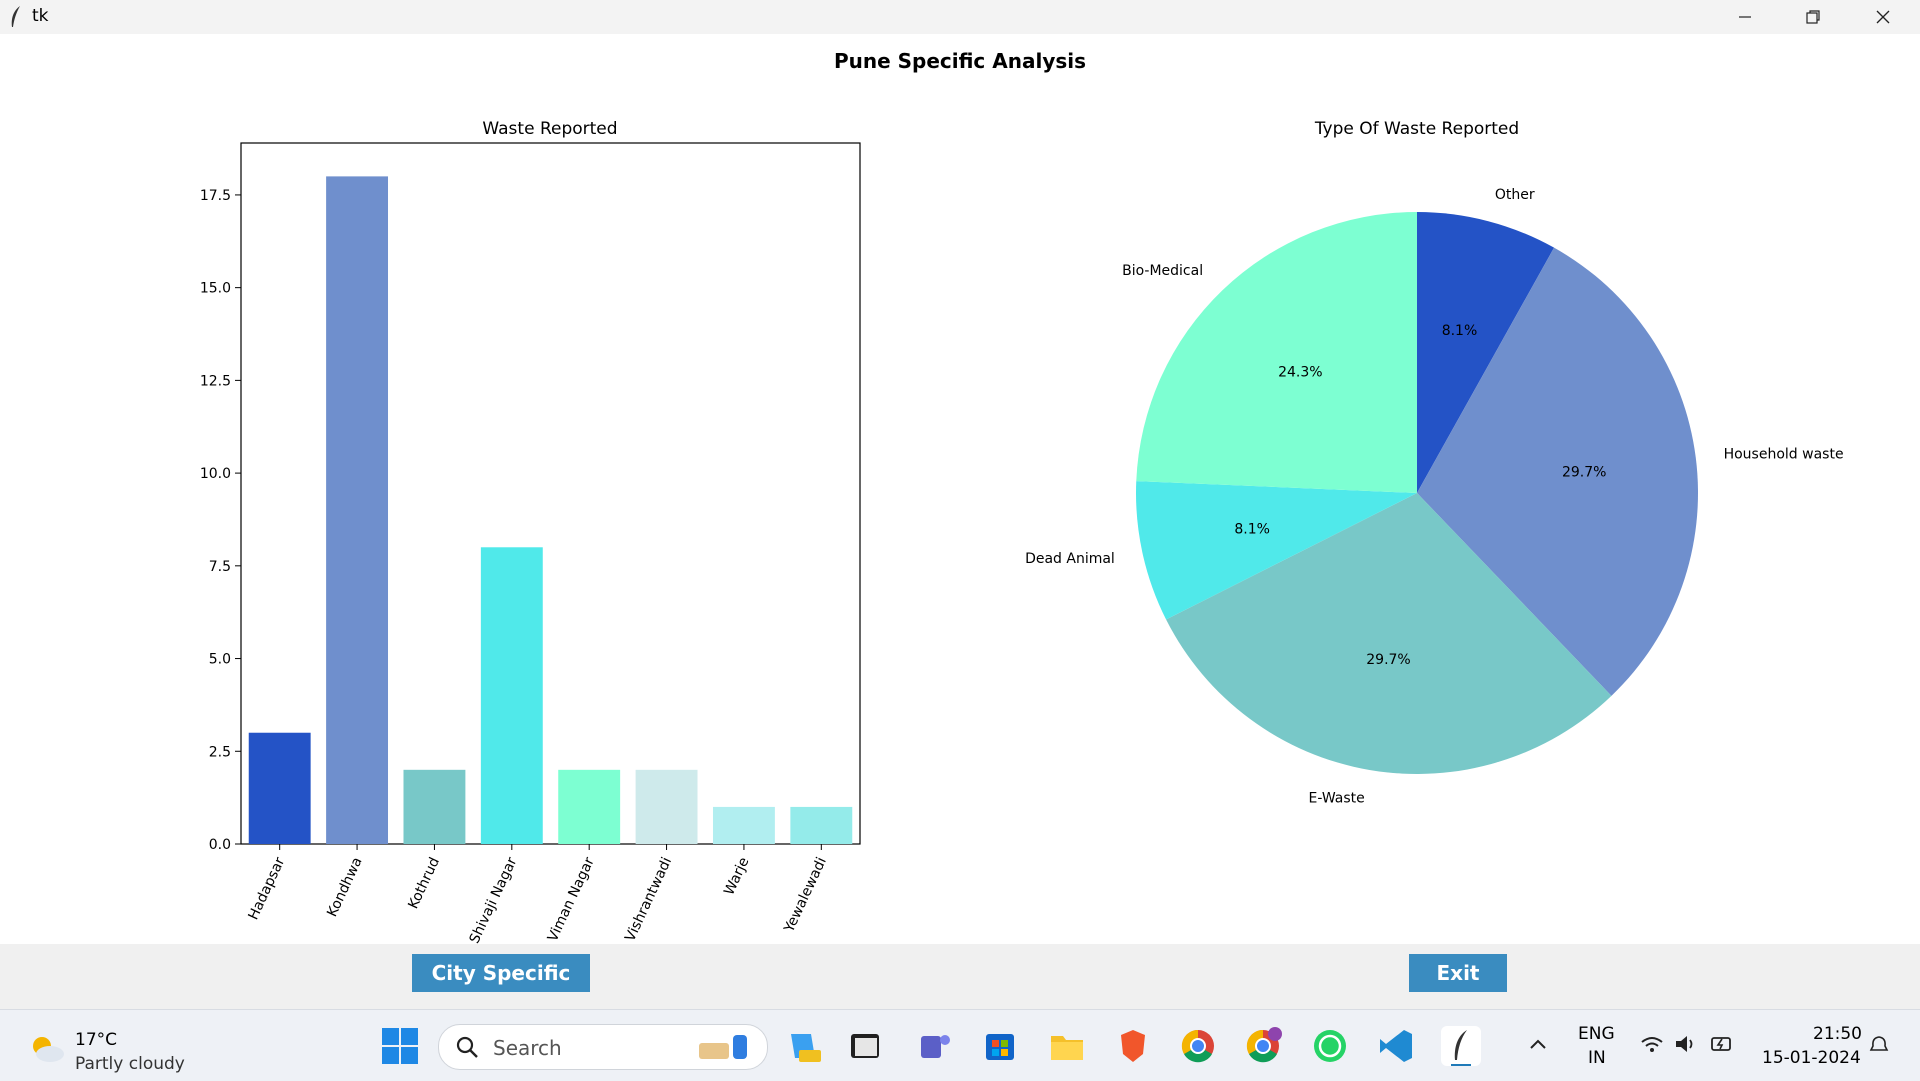  Describe the element at coordinates (1070, 559) in the screenshot. I see `pie-category-label: Dead Animal` at that location.